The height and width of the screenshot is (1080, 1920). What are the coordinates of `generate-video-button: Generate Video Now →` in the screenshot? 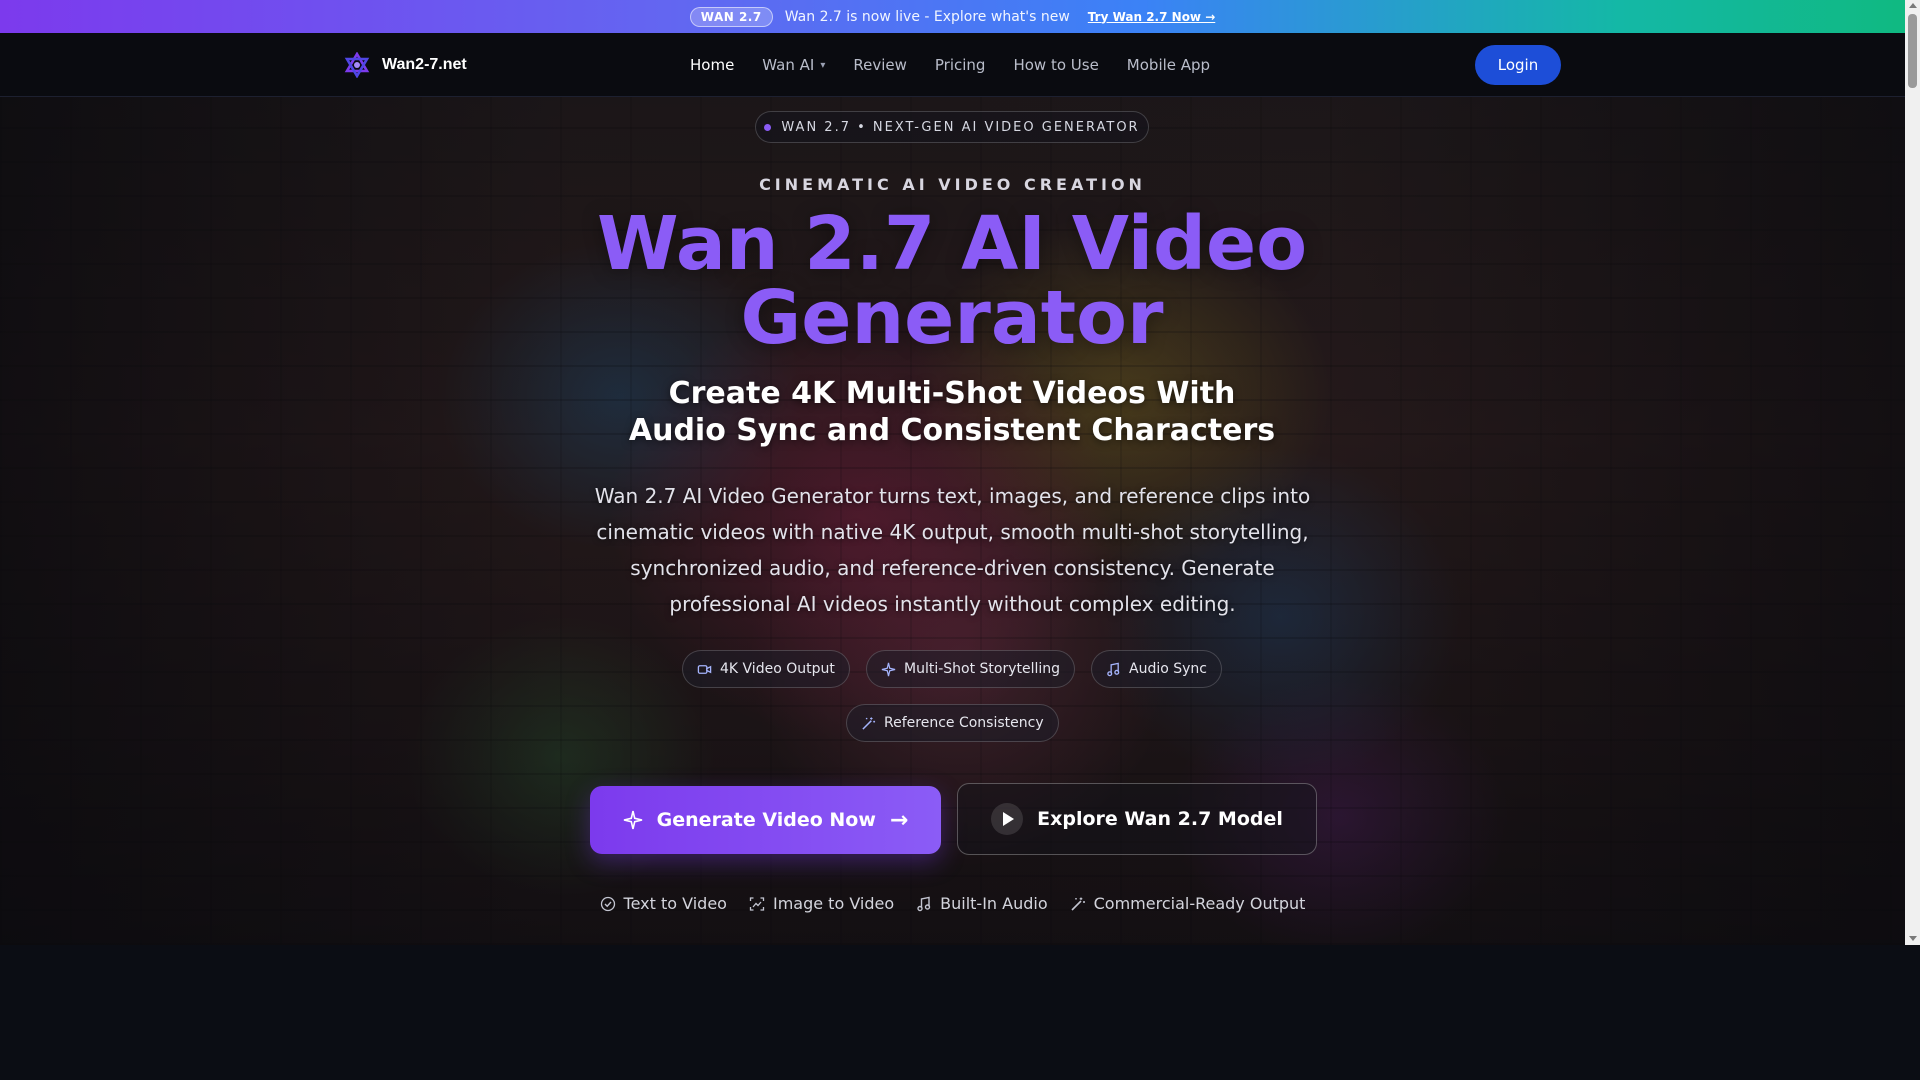 It's located at (765, 820).